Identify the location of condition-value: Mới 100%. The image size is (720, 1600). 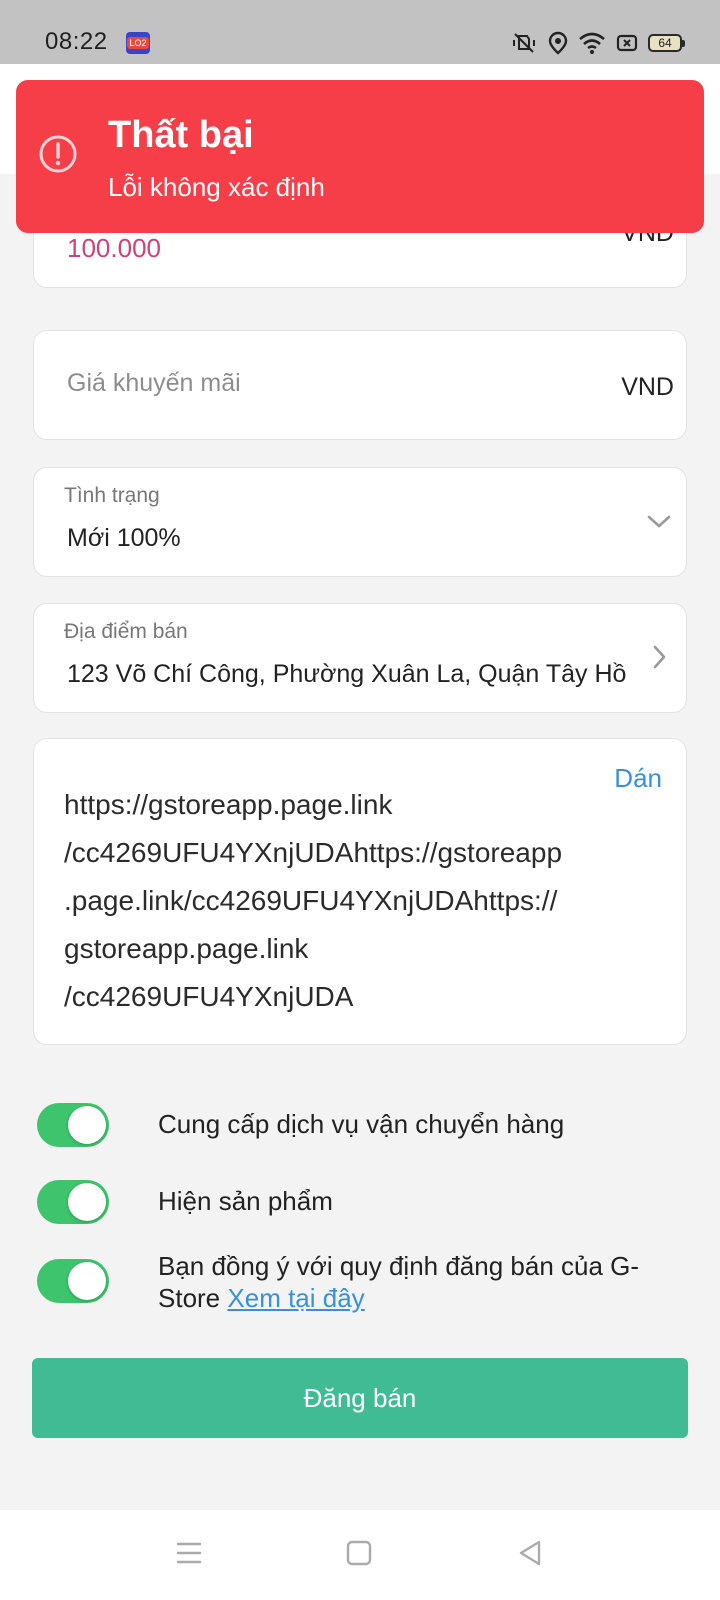
(124, 538).